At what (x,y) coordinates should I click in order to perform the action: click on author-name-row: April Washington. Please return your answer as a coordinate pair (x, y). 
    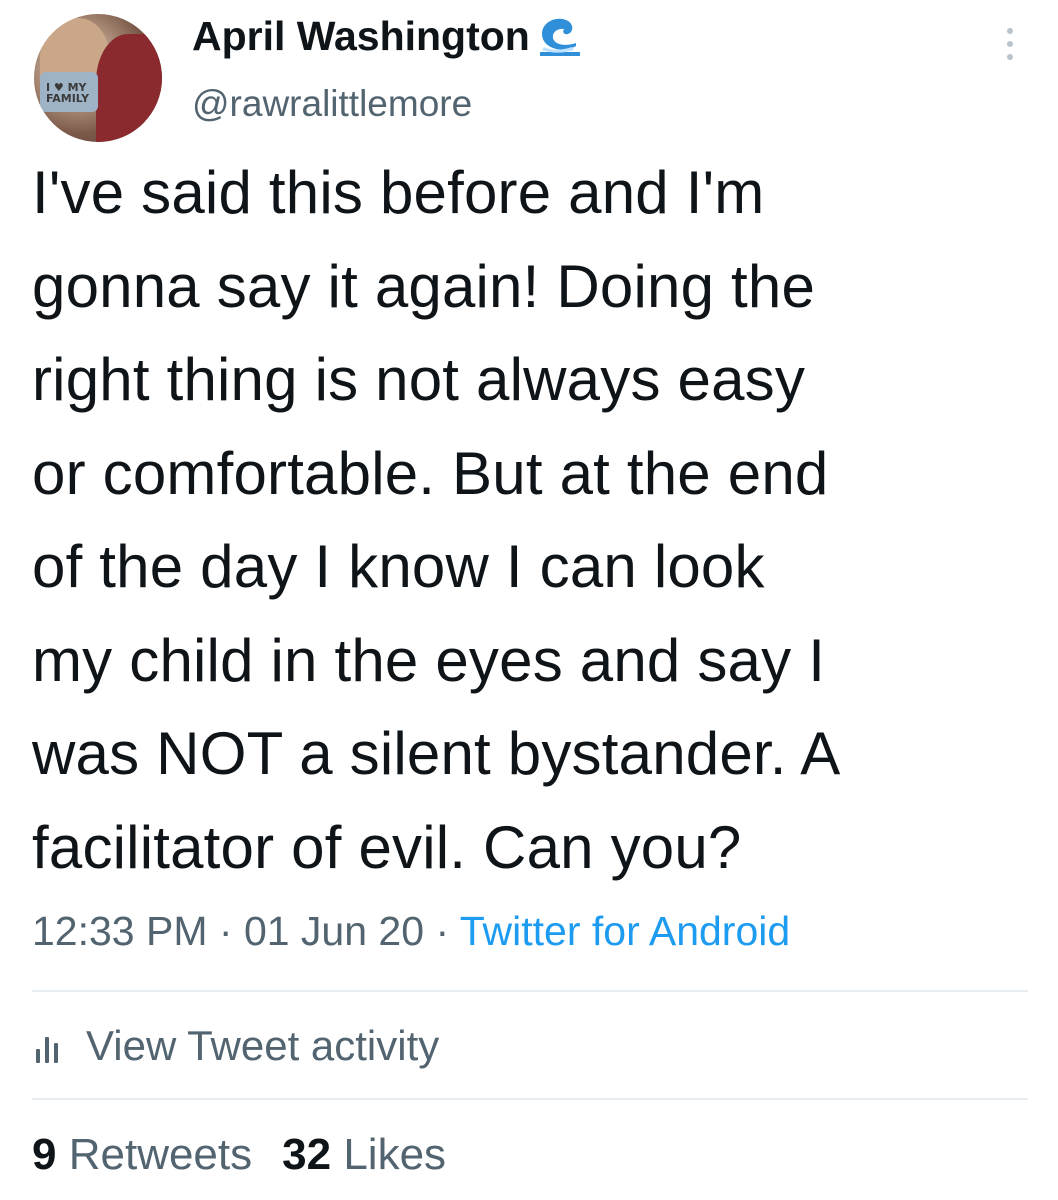
    Looking at the image, I should click on (387, 36).